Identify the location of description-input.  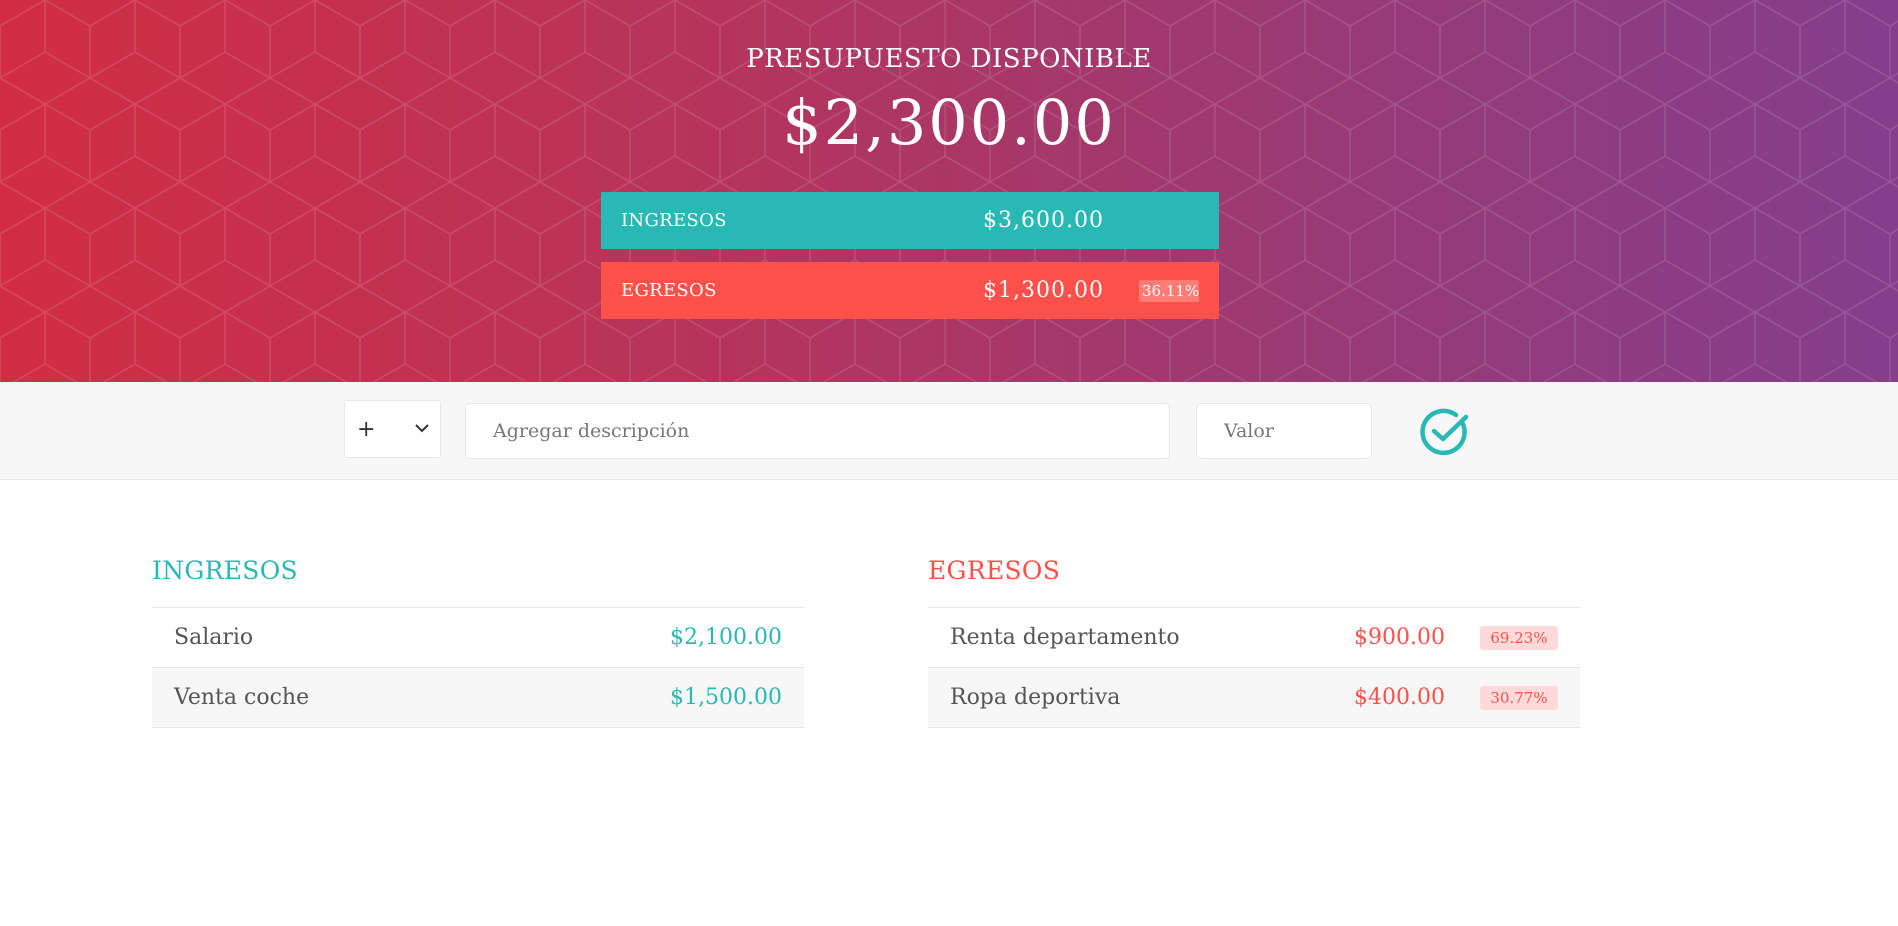
(817, 431).